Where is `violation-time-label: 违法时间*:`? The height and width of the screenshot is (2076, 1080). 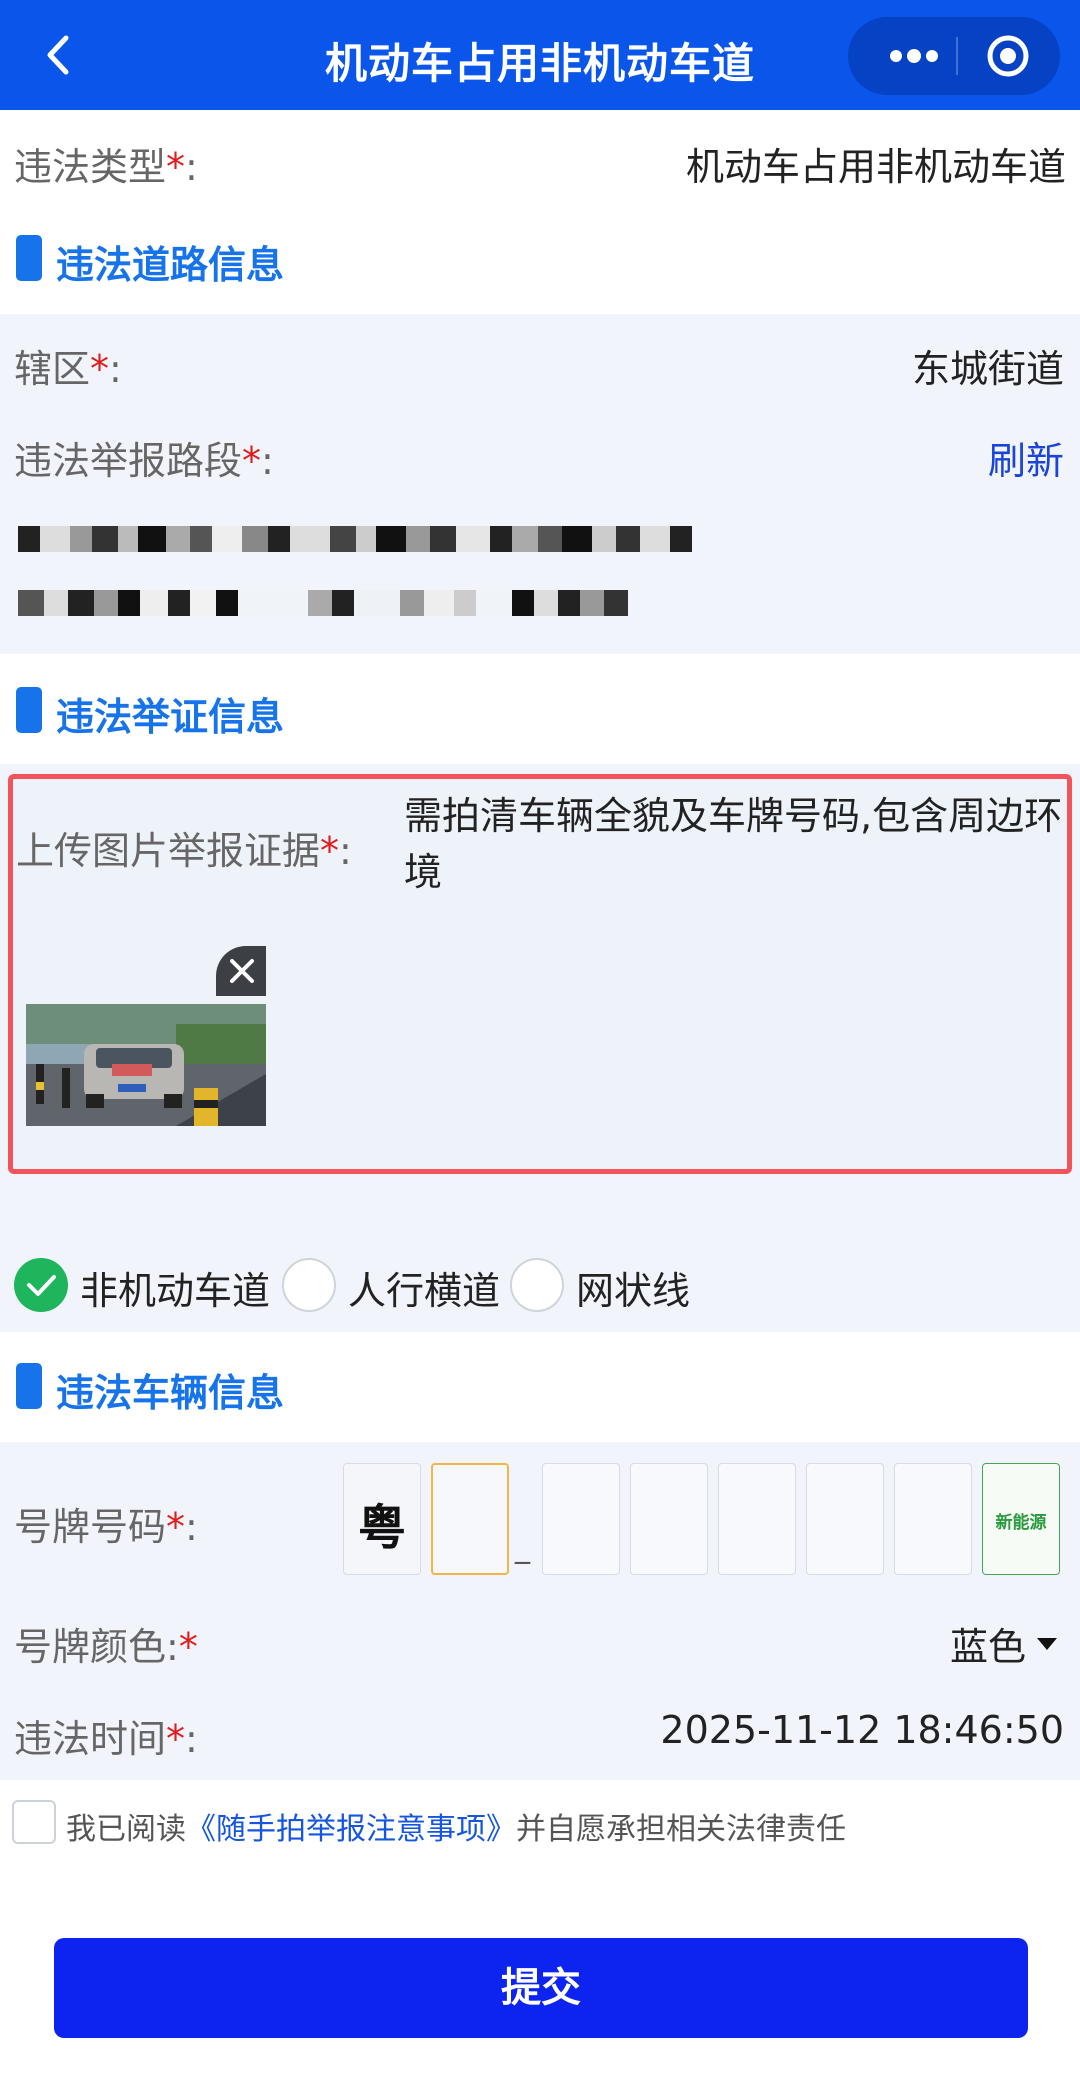 violation-time-label: 违法时间*: is located at coordinates (106, 1739).